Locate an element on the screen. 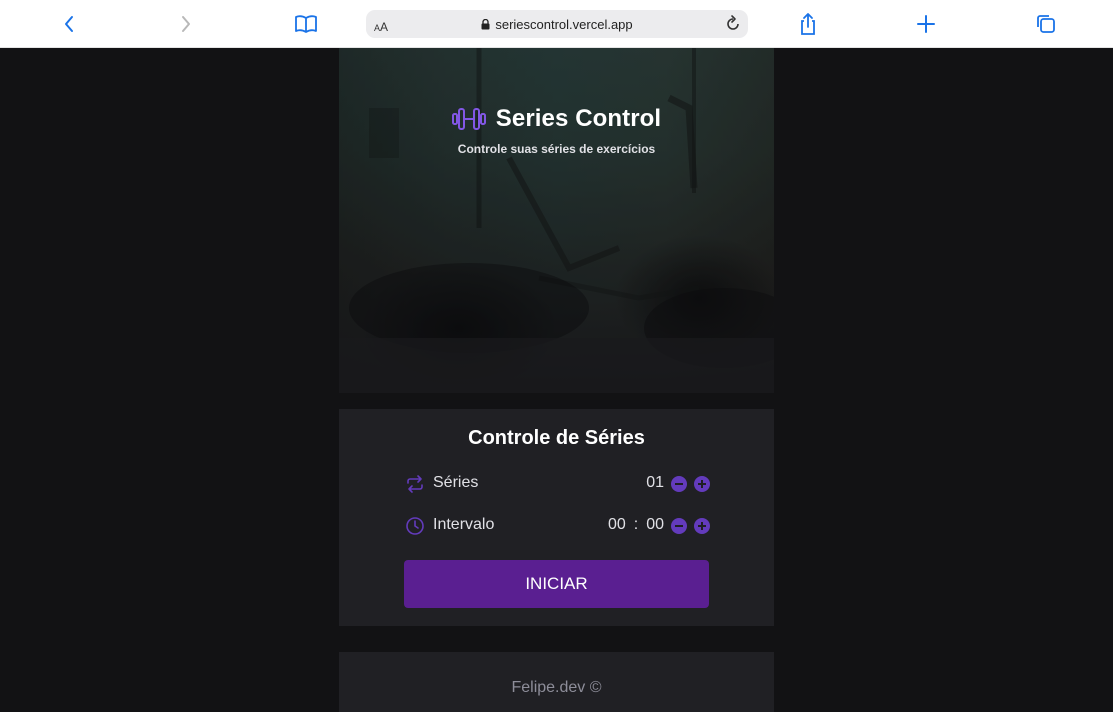  clock-icon is located at coordinates (415, 526).